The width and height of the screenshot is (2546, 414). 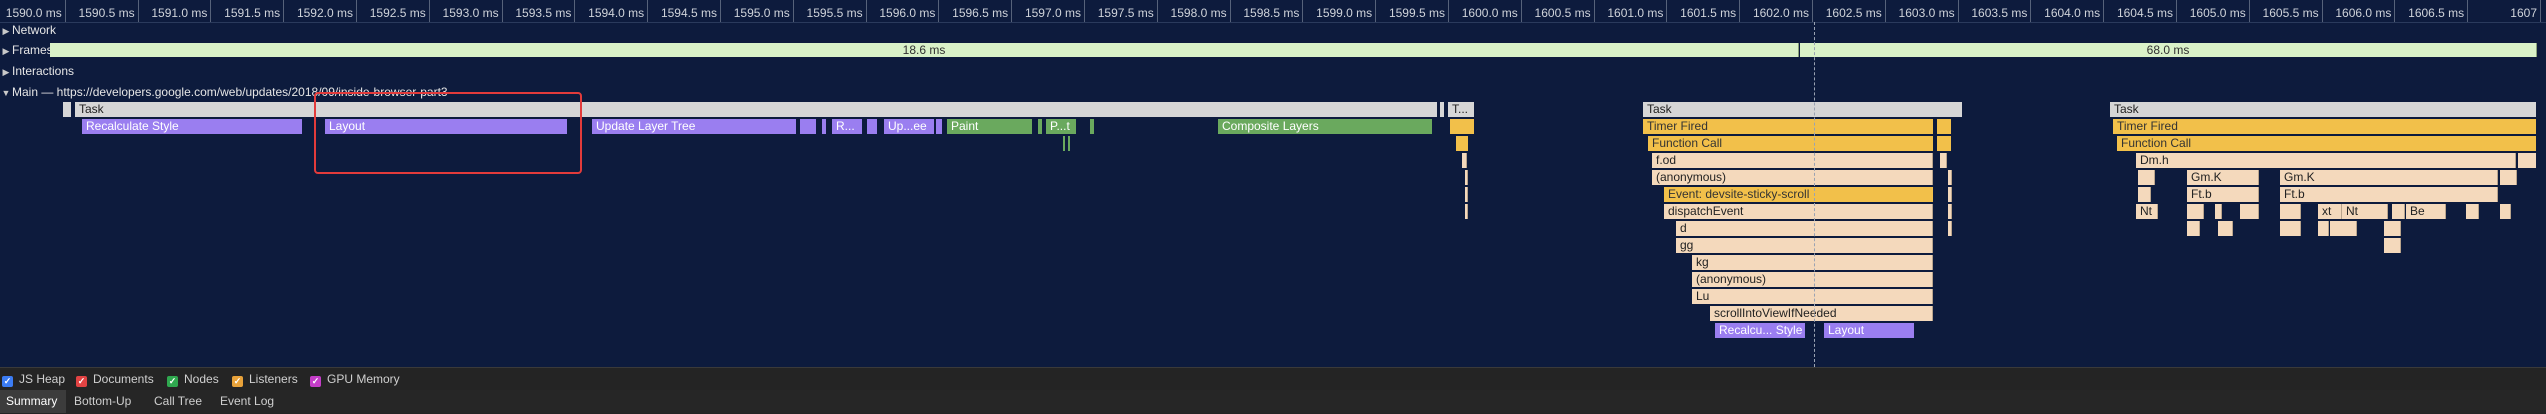 What do you see at coordinates (1061, 126) in the screenshot?
I see `paint-event: P...t` at bounding box center [1061, 126].